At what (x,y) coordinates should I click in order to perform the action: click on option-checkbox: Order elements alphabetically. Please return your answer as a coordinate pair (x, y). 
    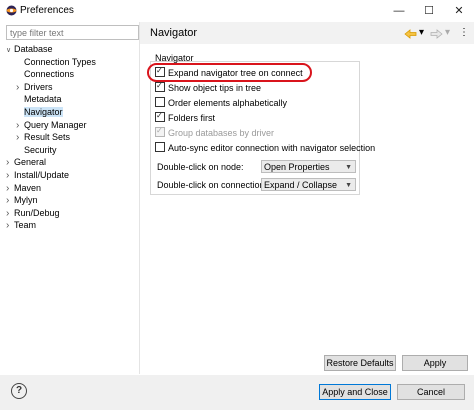
    Looking at the image, I should click on (221, 103).